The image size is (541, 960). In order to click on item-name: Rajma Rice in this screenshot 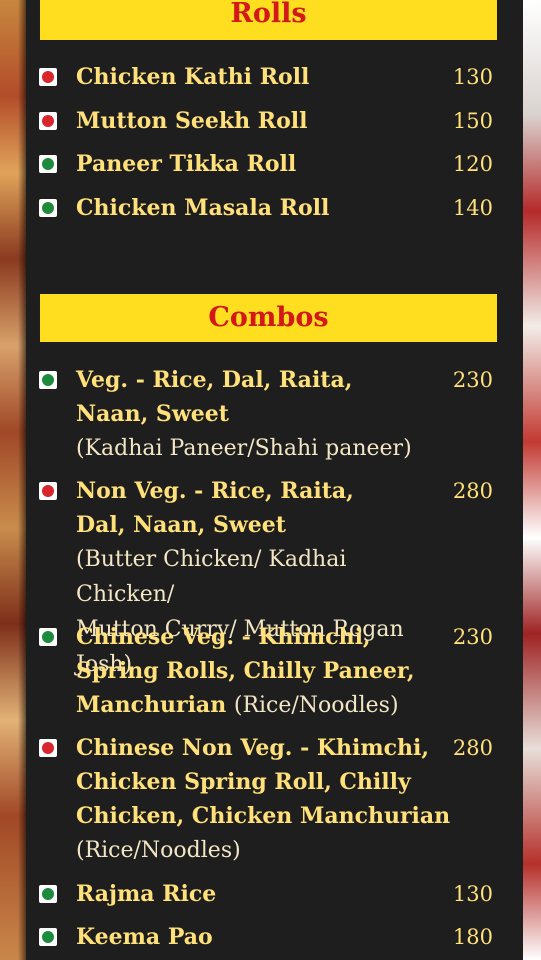, I will do `click(146, 894)`.